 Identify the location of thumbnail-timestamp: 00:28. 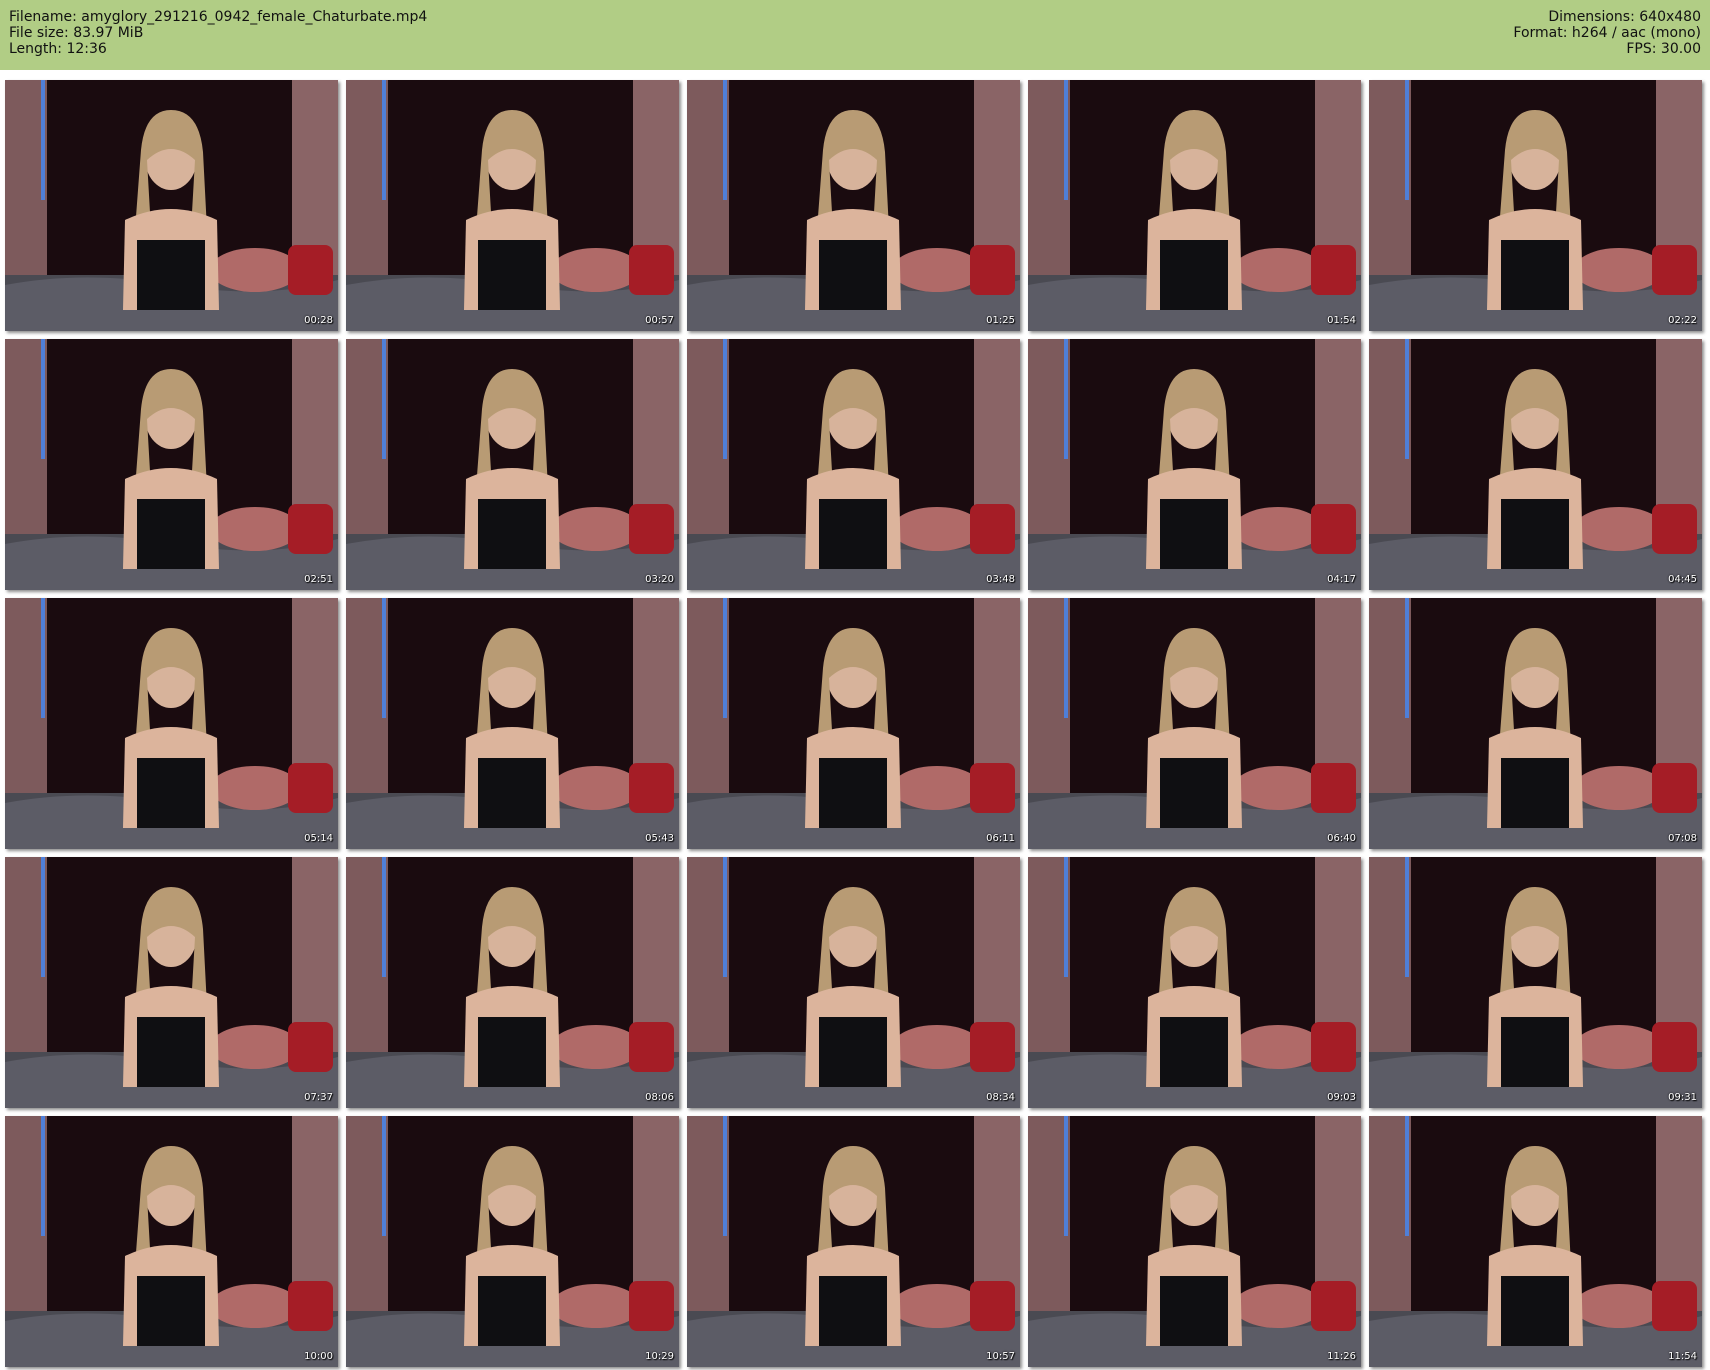
(318, 320).